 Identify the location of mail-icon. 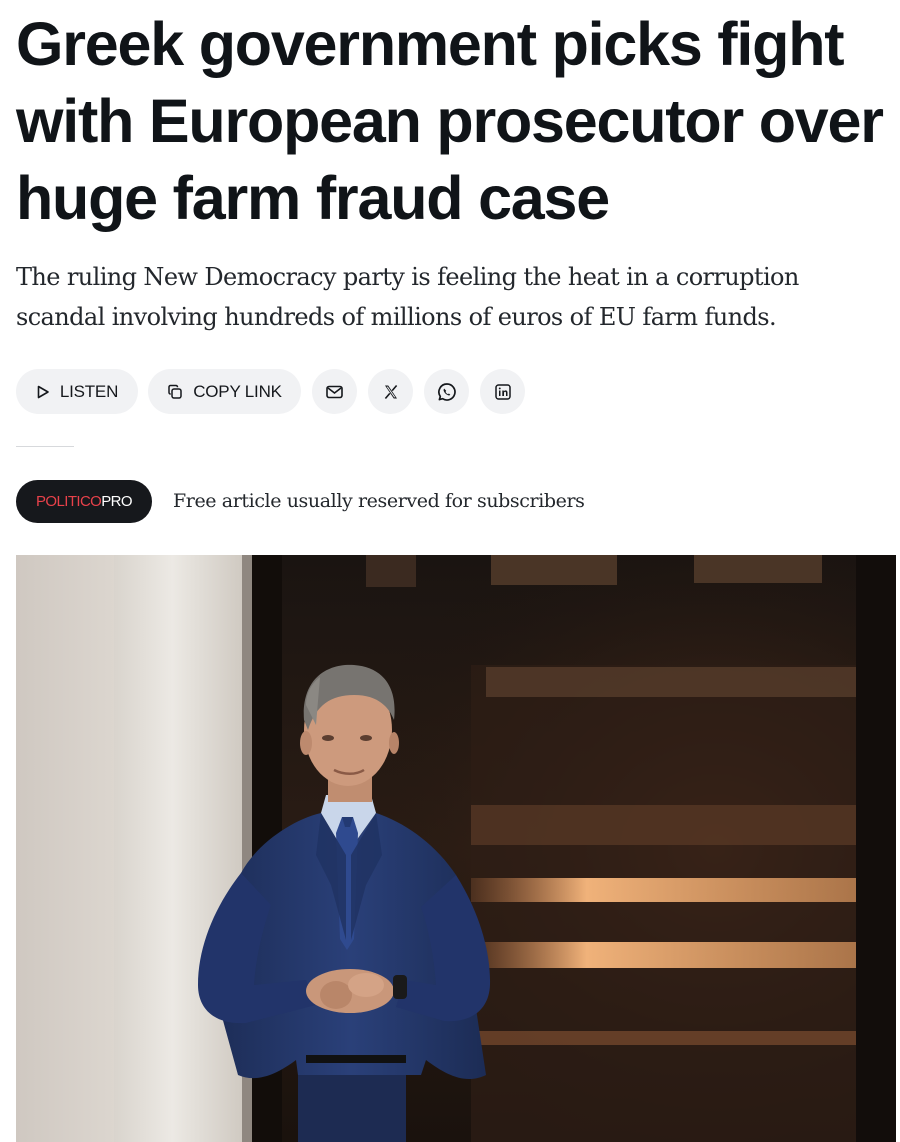
(334, 392).